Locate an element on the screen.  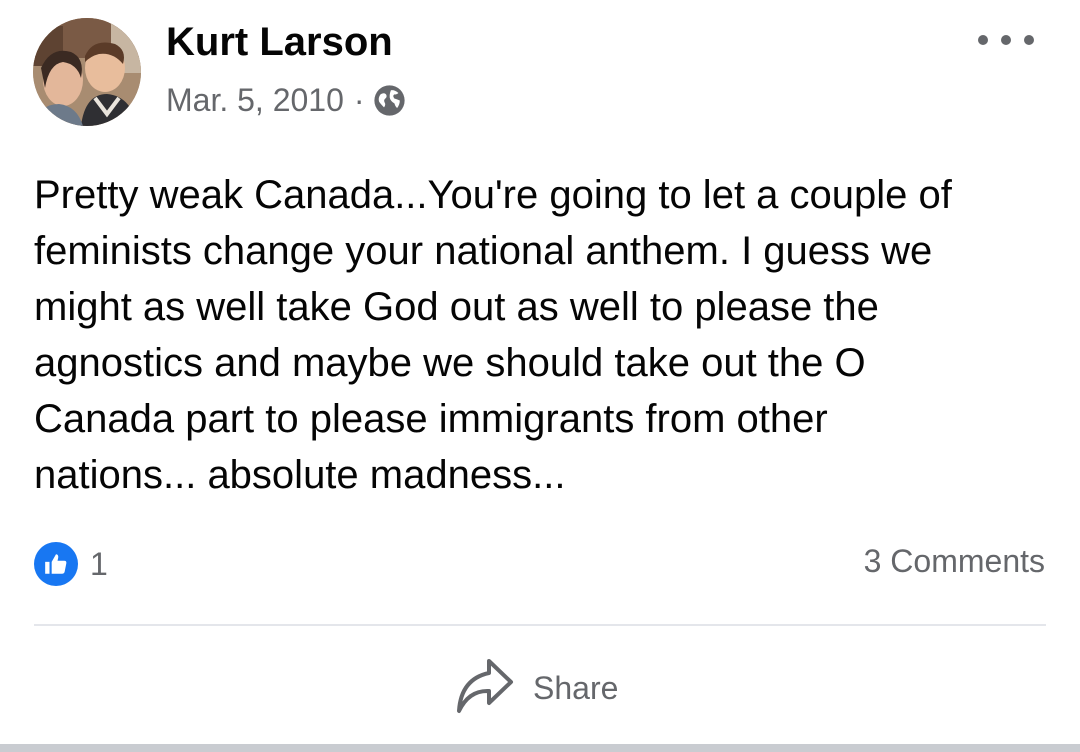
globe-icon is located at coordinates (389, 100).